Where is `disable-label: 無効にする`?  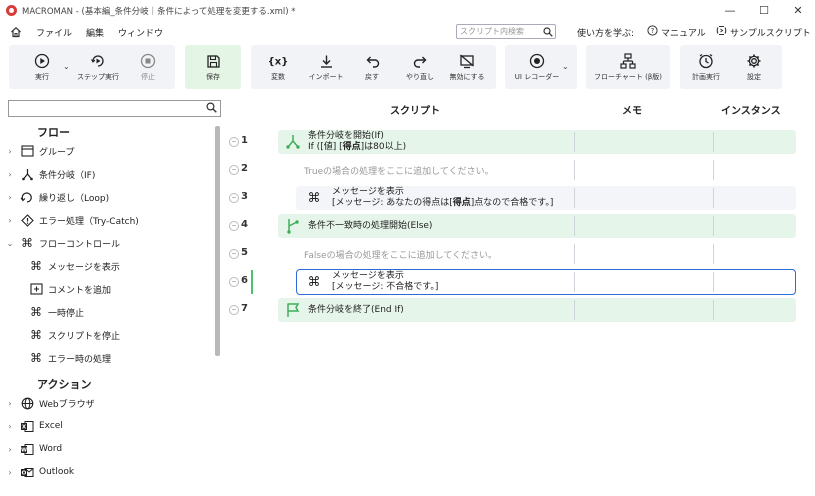 disable-label: 無効にする is located at coordinates (467, 77).